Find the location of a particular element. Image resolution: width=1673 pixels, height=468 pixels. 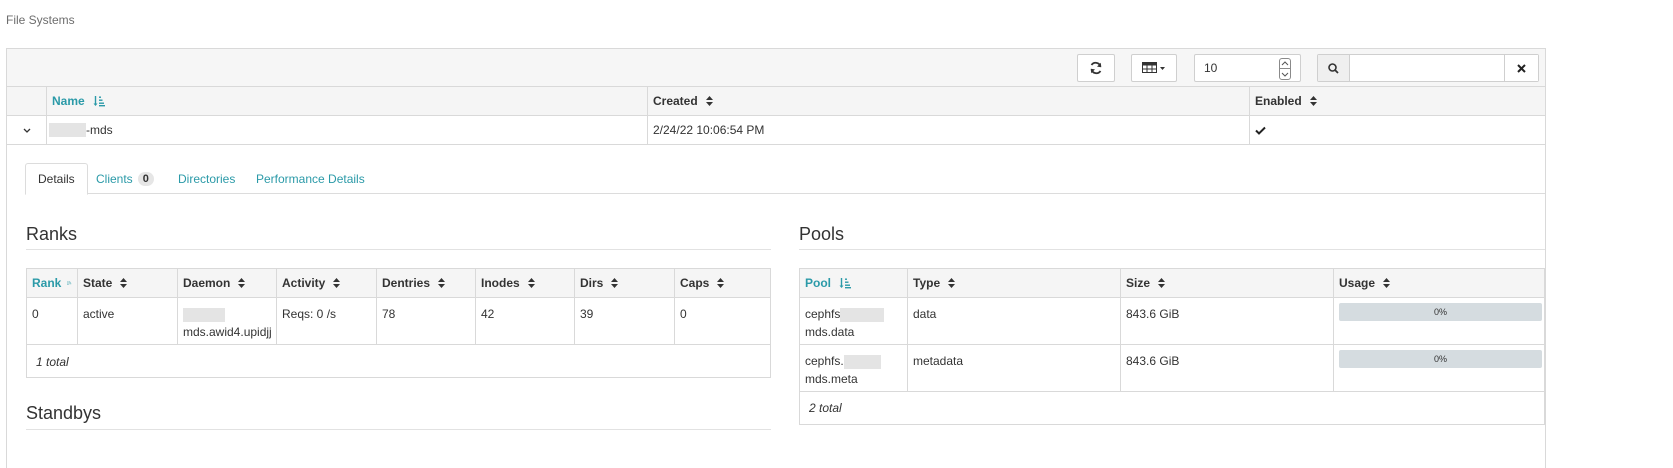

inodes-cell: 42 is located at coordinates (524, 321).